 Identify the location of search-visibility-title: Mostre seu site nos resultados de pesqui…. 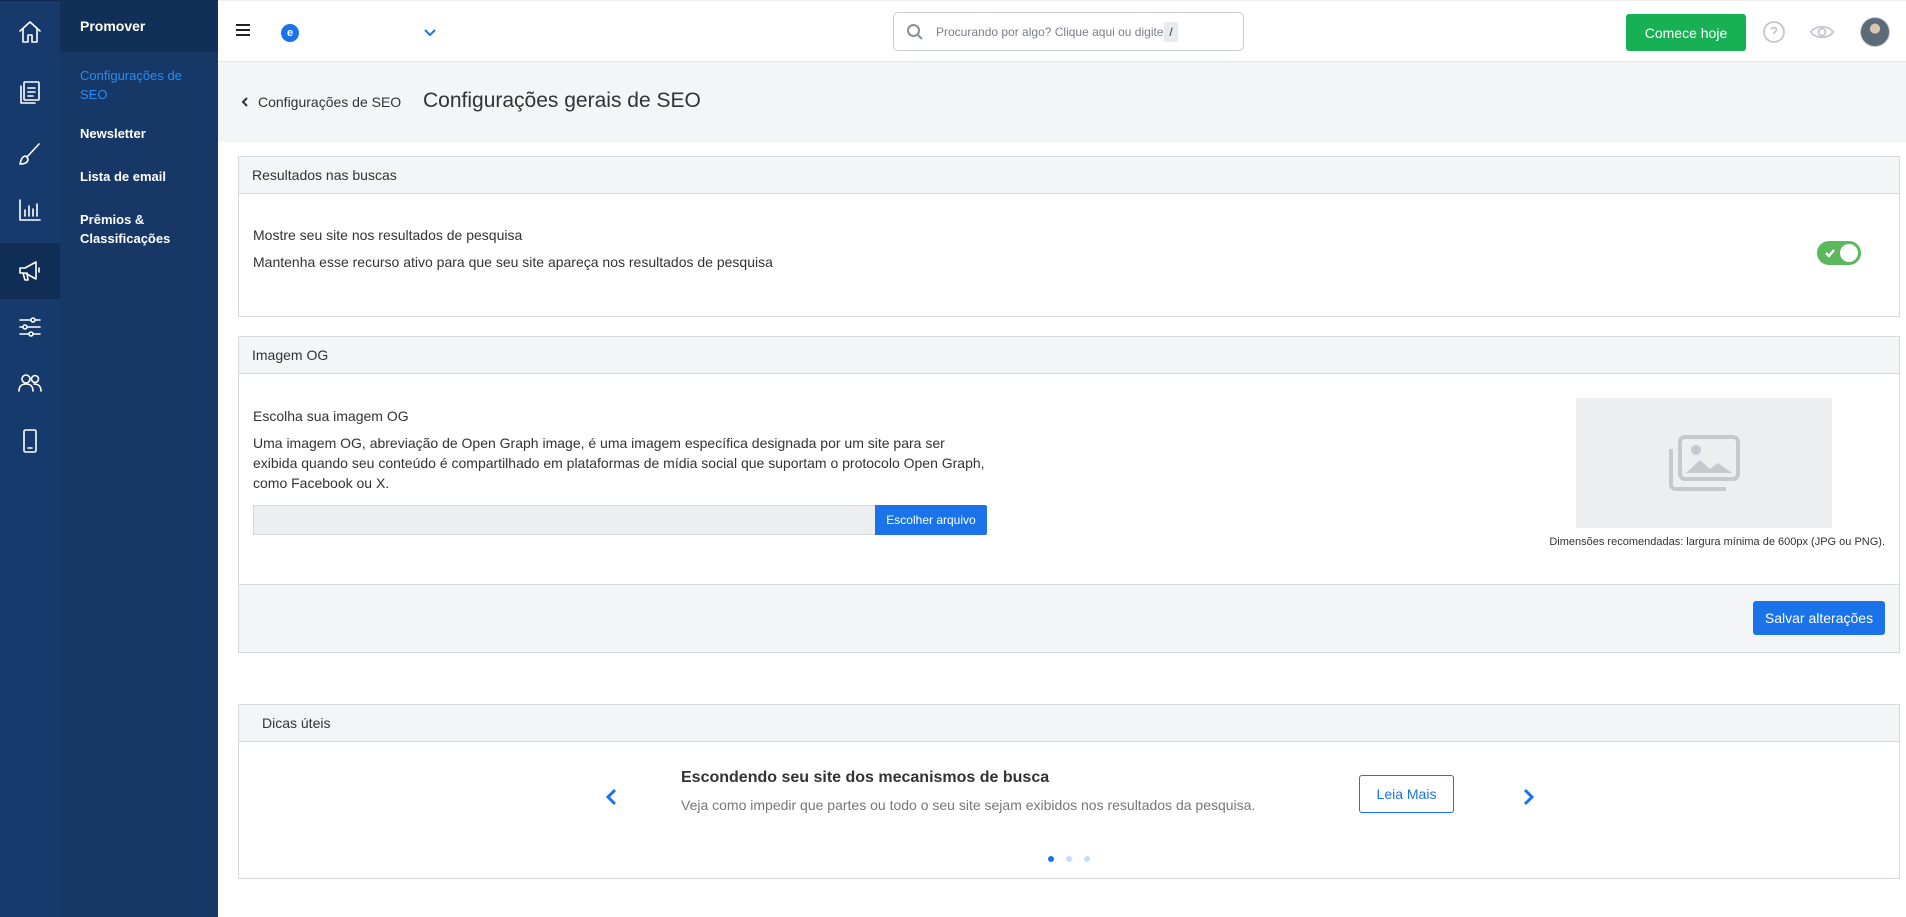
(388, 235).